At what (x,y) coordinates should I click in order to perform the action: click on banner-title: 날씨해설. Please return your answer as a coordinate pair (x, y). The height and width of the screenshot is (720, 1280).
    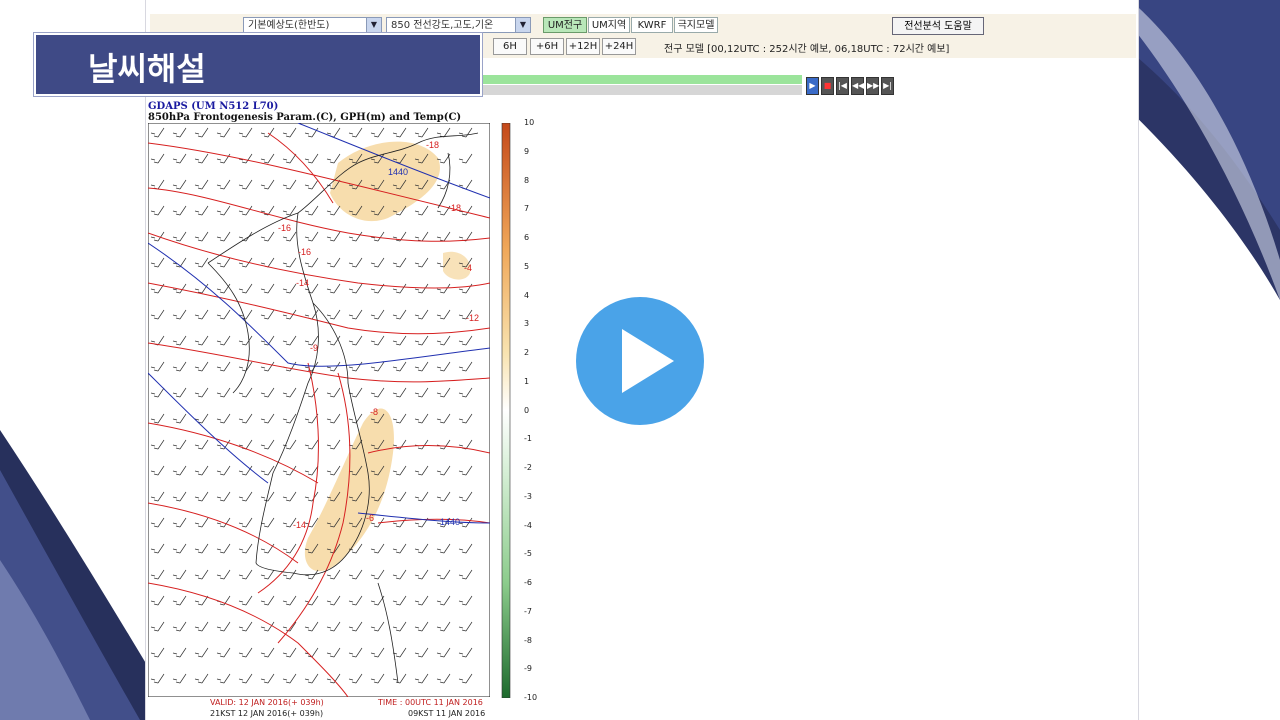
    Looking at the image, I should click on (147, 69).